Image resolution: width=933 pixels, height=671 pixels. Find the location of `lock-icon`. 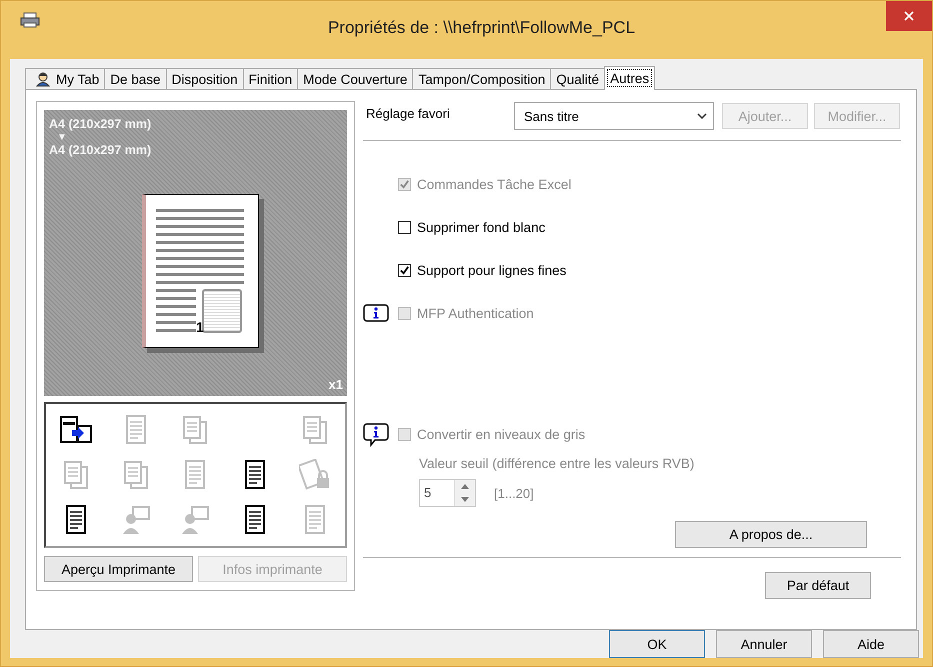

lock-icon is located at coordinates (315, 474).